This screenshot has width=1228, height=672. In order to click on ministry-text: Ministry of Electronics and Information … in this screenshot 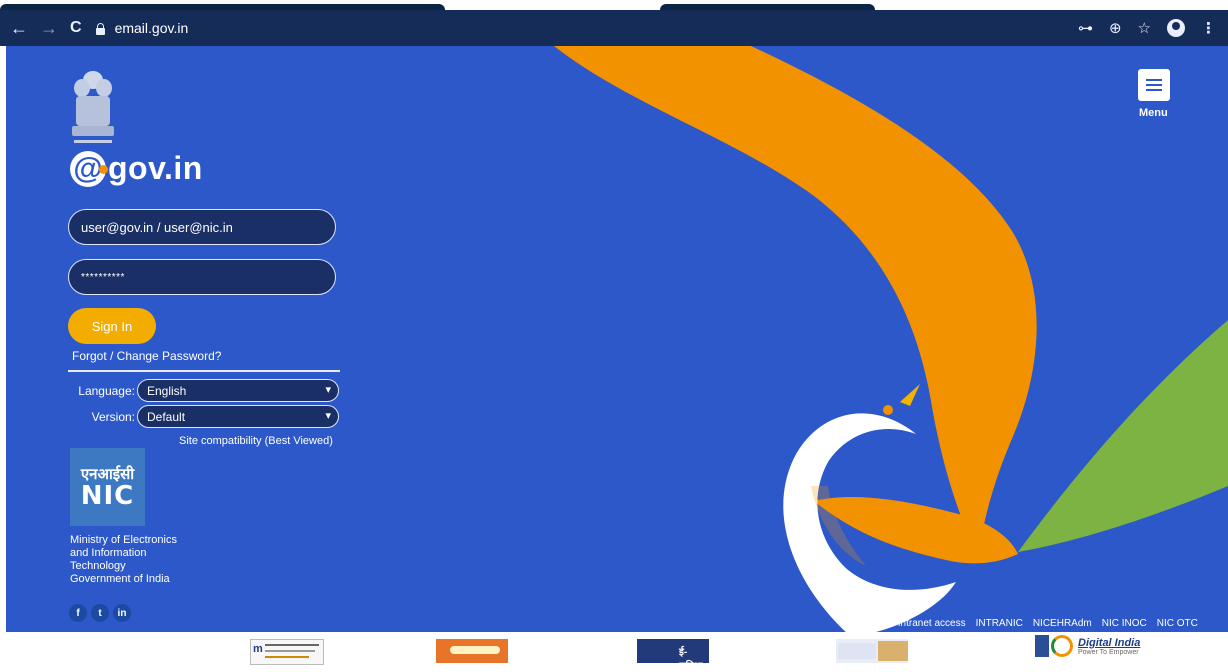, I will do `click(123, 559)`.